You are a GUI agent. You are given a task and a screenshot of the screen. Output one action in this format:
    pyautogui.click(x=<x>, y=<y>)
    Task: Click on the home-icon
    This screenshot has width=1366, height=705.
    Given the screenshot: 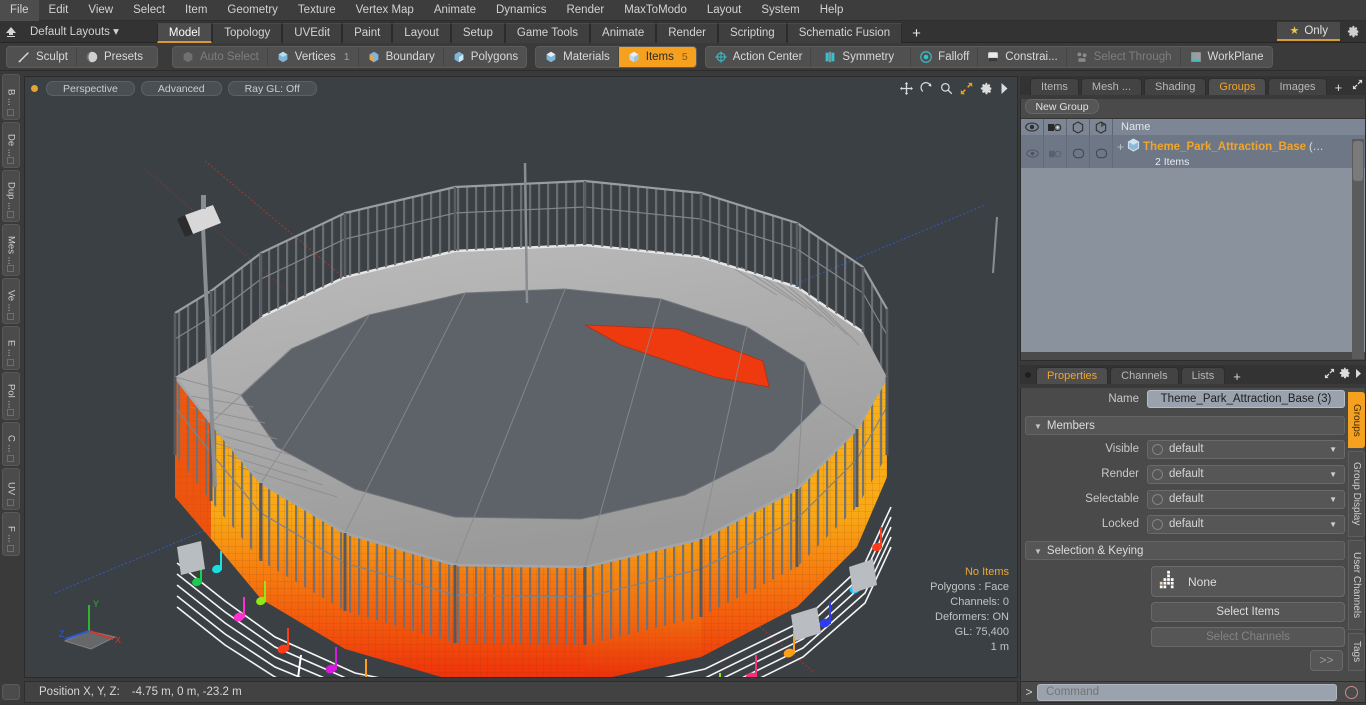 What is the action you would take?
    pyautogui.click(x=11, y=32)
    